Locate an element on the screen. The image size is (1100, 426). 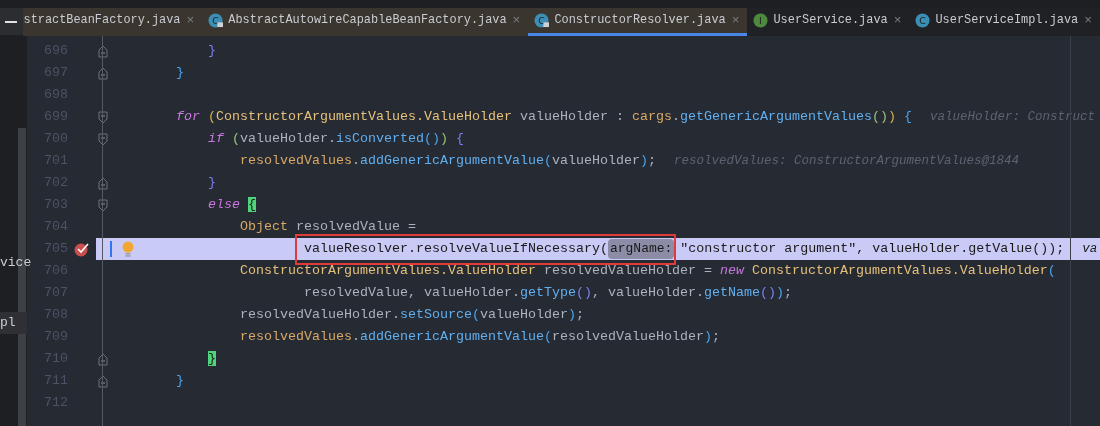
code-text: resolvedValue, valueHolder.getType(), valueHolder.getName()); is located at coordinates (548, 293).